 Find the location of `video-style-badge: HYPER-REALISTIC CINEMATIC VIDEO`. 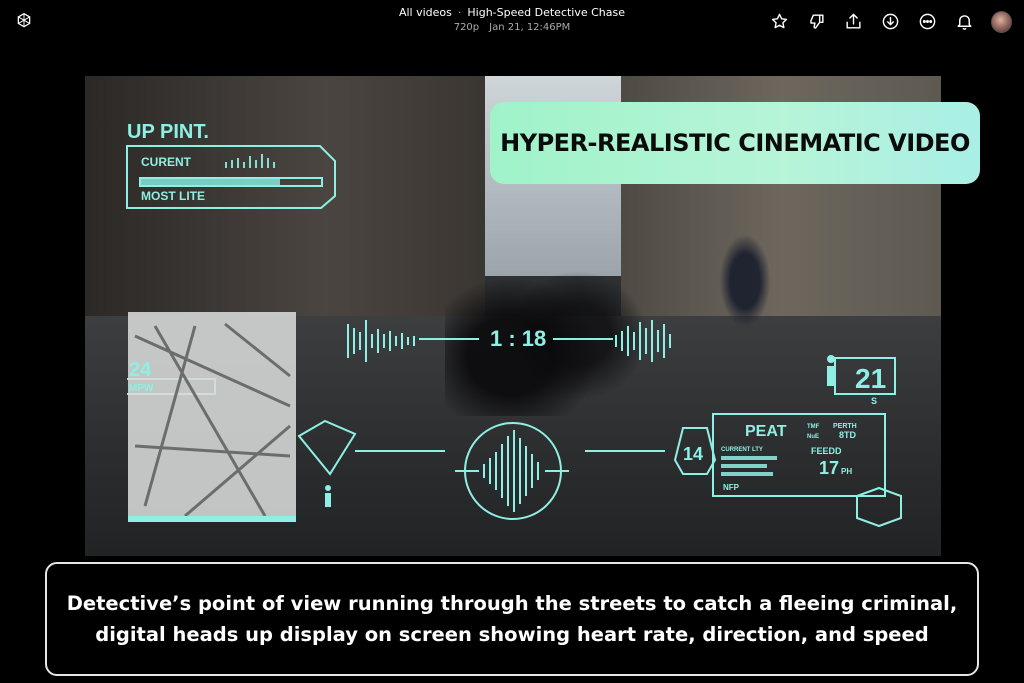

video-style-badge: HYPER-REALISTIC CINEMATIC VIDEO is located at coordinates (735, 143).